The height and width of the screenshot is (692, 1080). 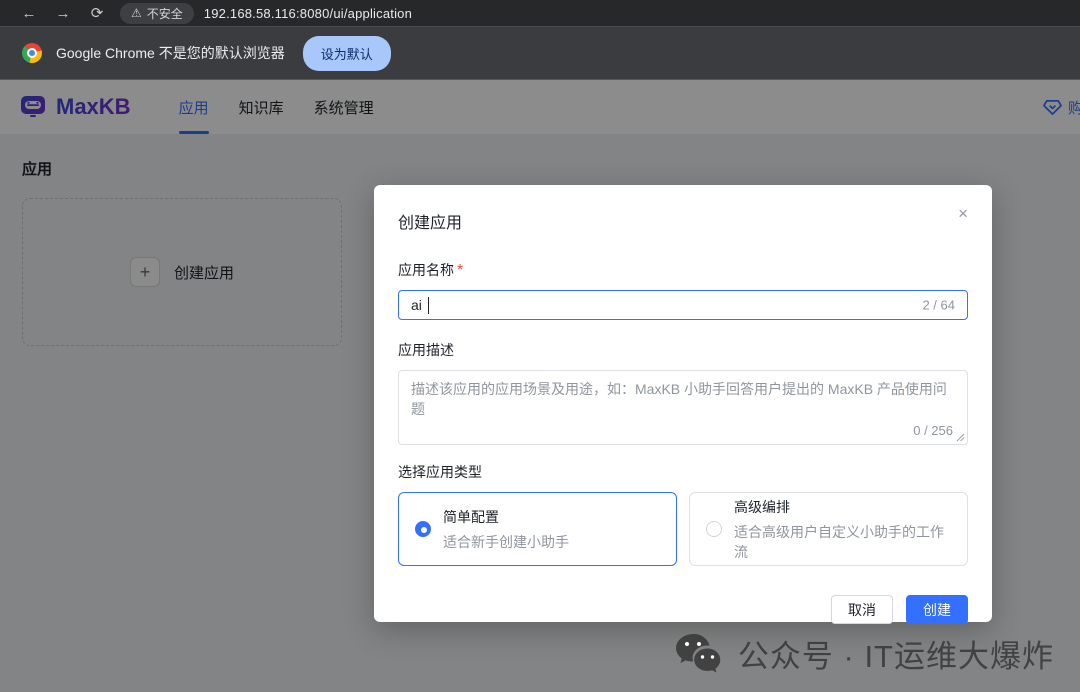 What do you see at coordinates (762, 506) in the screenshot?
I see `type-option-title: 高级编排` at bounding box center [762, 506].